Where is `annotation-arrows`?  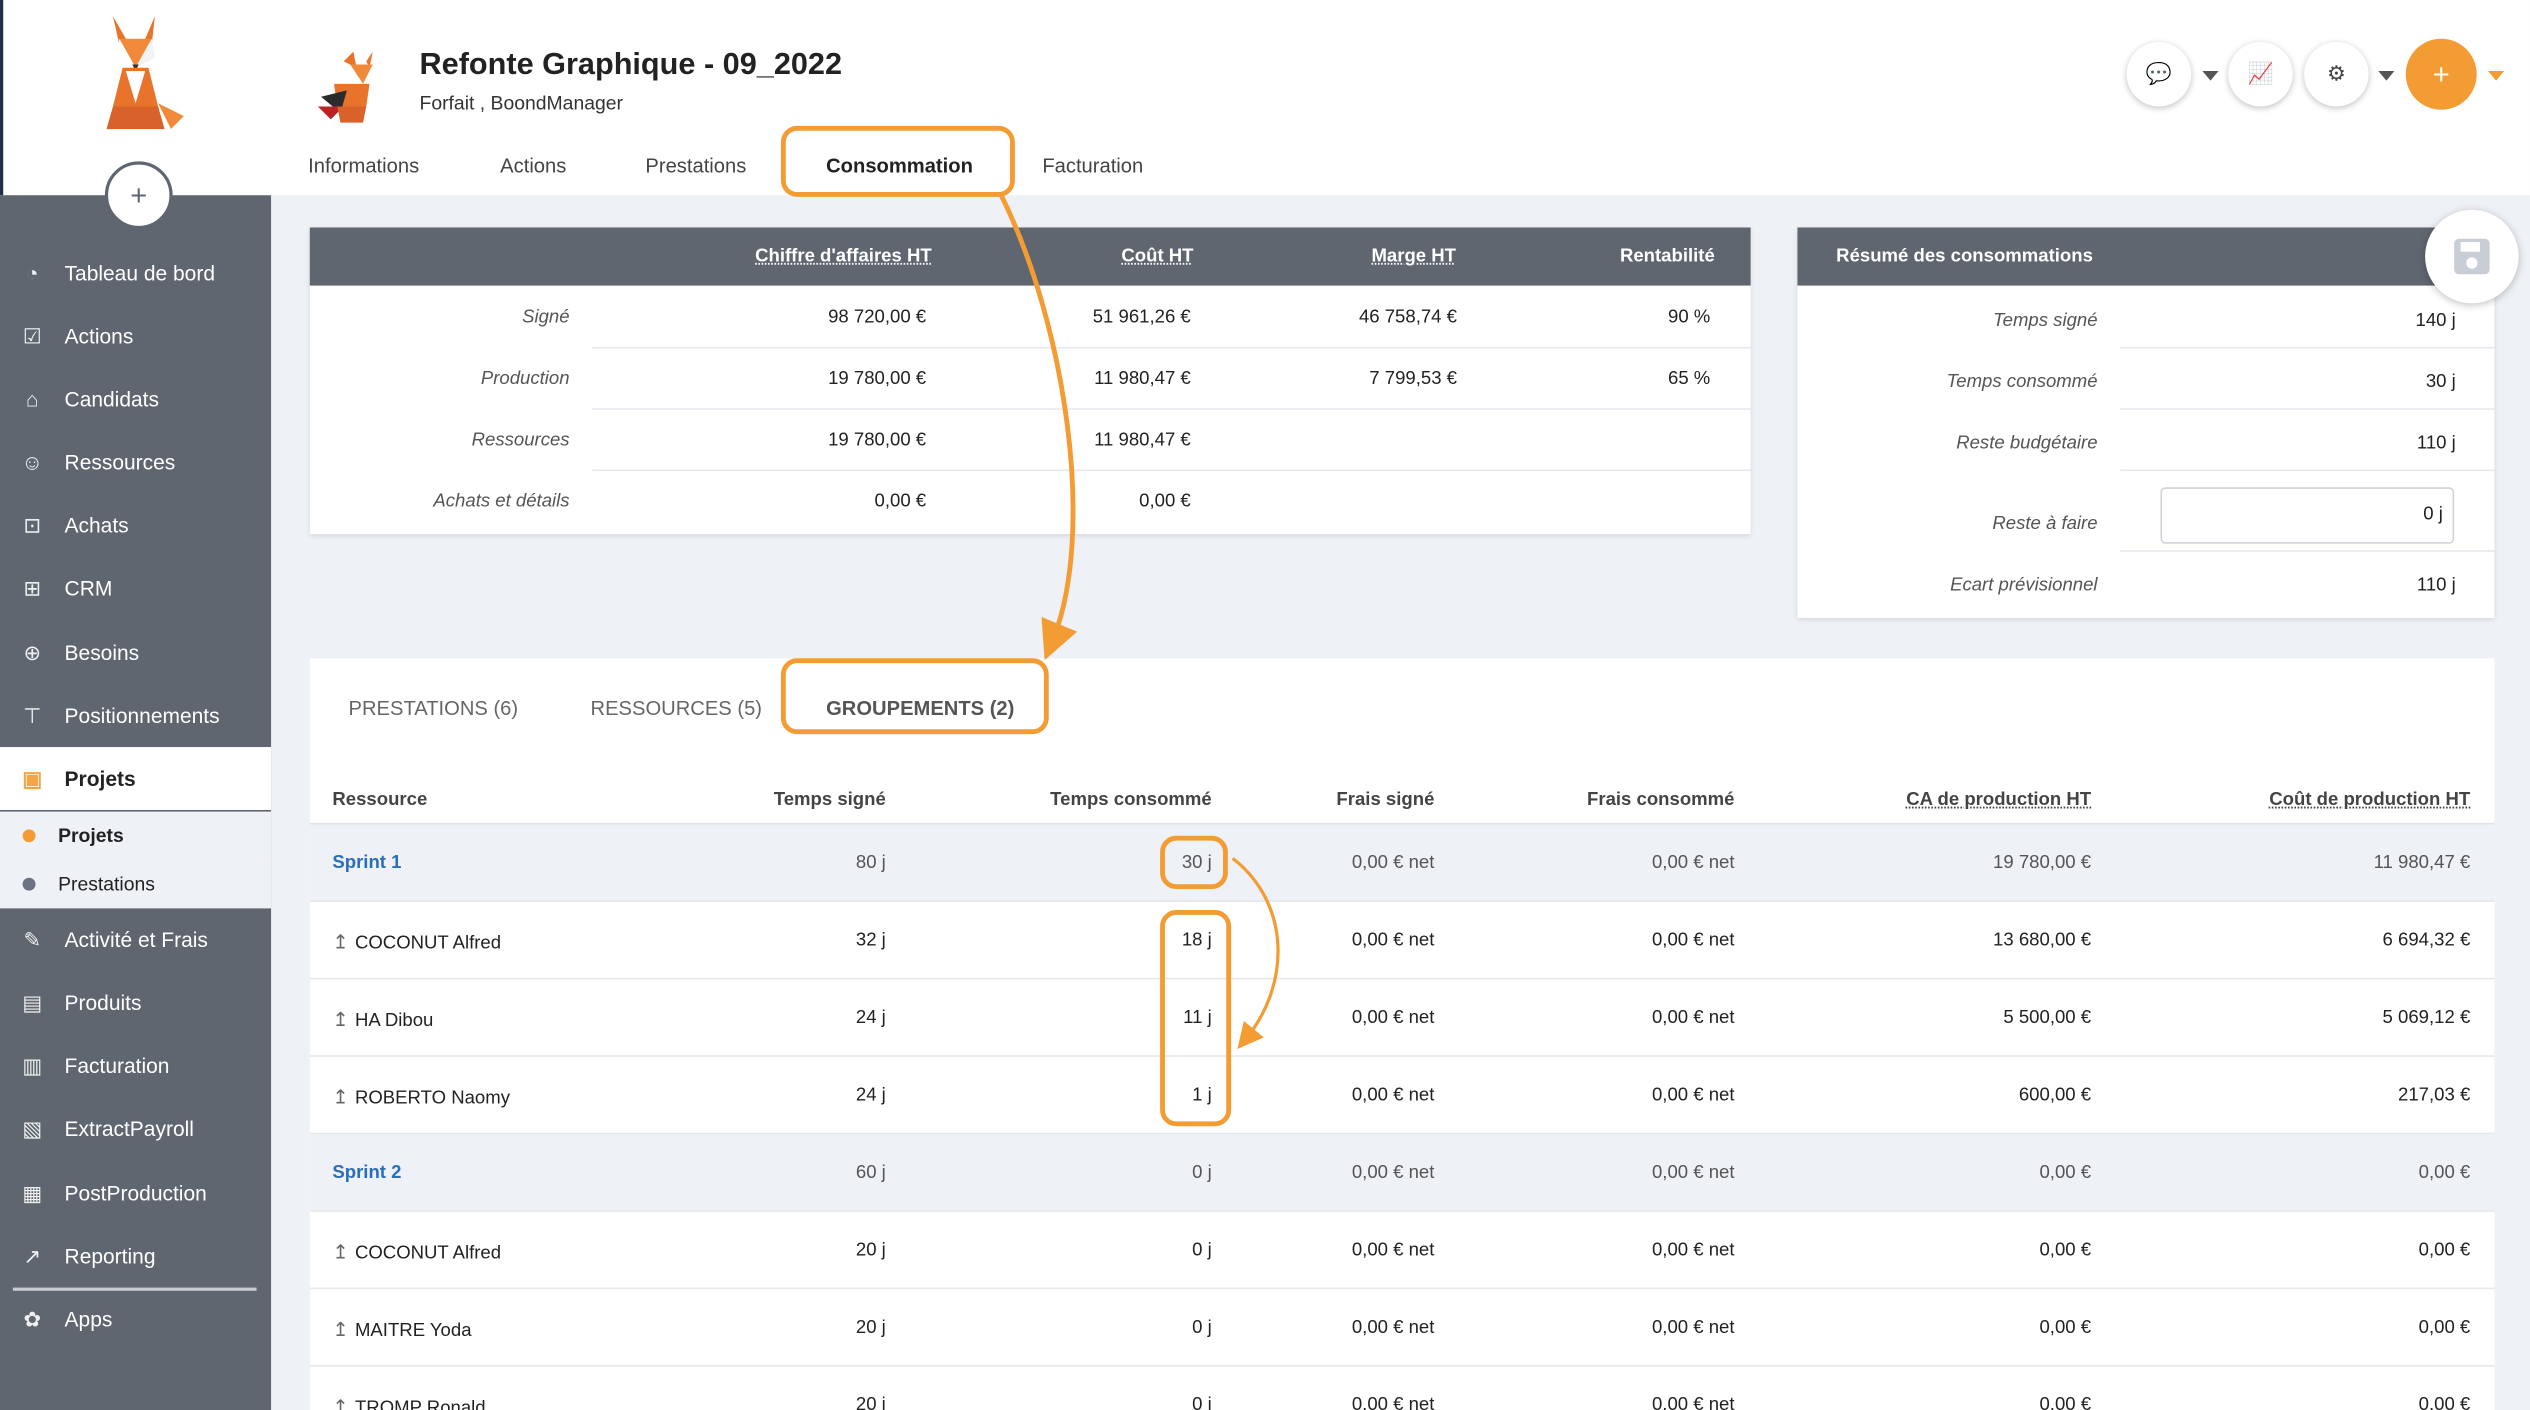
annotation-arrows is located at coordinates (1139, 621).